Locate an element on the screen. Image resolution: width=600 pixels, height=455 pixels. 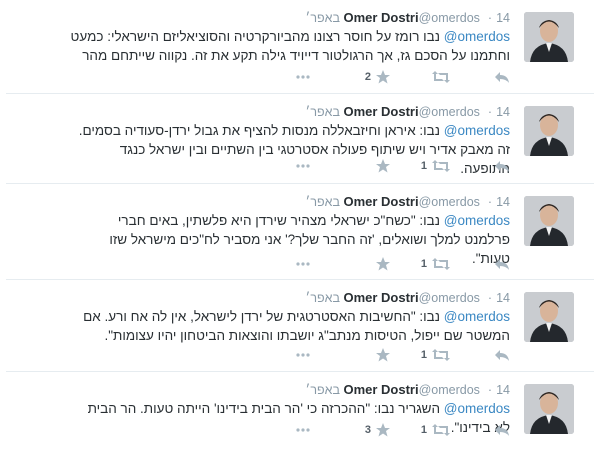
tweet-actions: 1 3 is located at coordinates (403, 430).